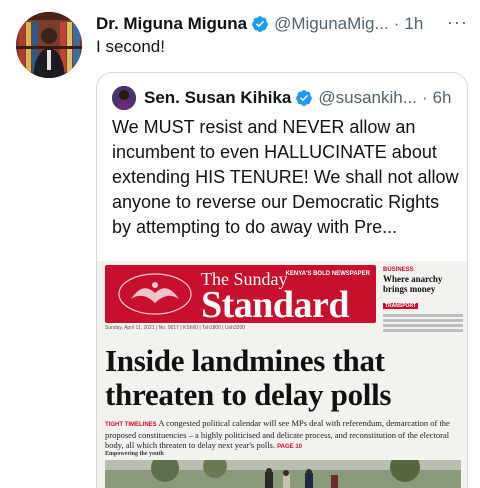 This screenshot has height=488, width=480. Describe the element at coordinates (327, 274) in the screenshot. I see `masthead-tagline: KENYA'S BOLD NEWSPAPER` at that location.